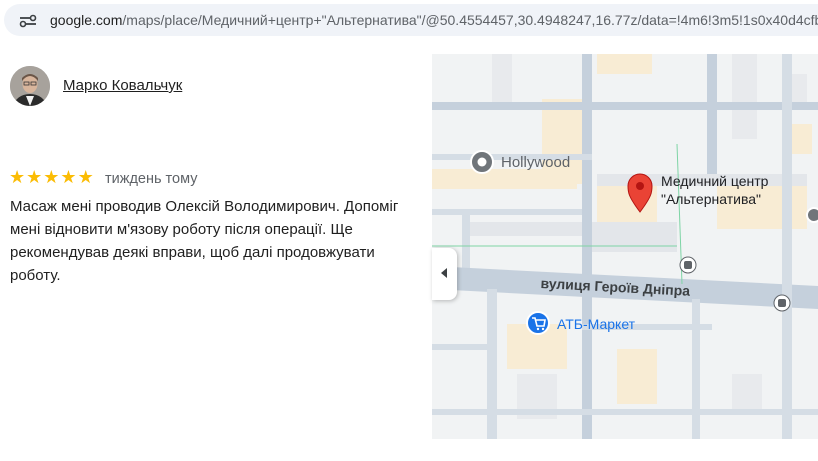 This screenshot has height=461, width=818. Describe the element at coordinates (28, 21) in the screenshot. I see `site-info-icon` at that location.